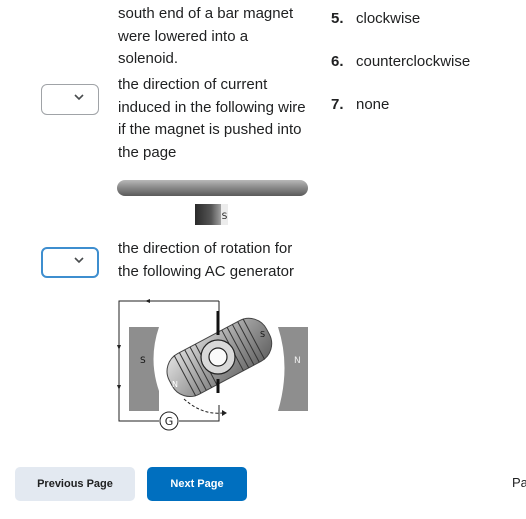  Describe the element at coordinates (143, 361) in the screenshot. I see `south-pole-label: S` at that location.